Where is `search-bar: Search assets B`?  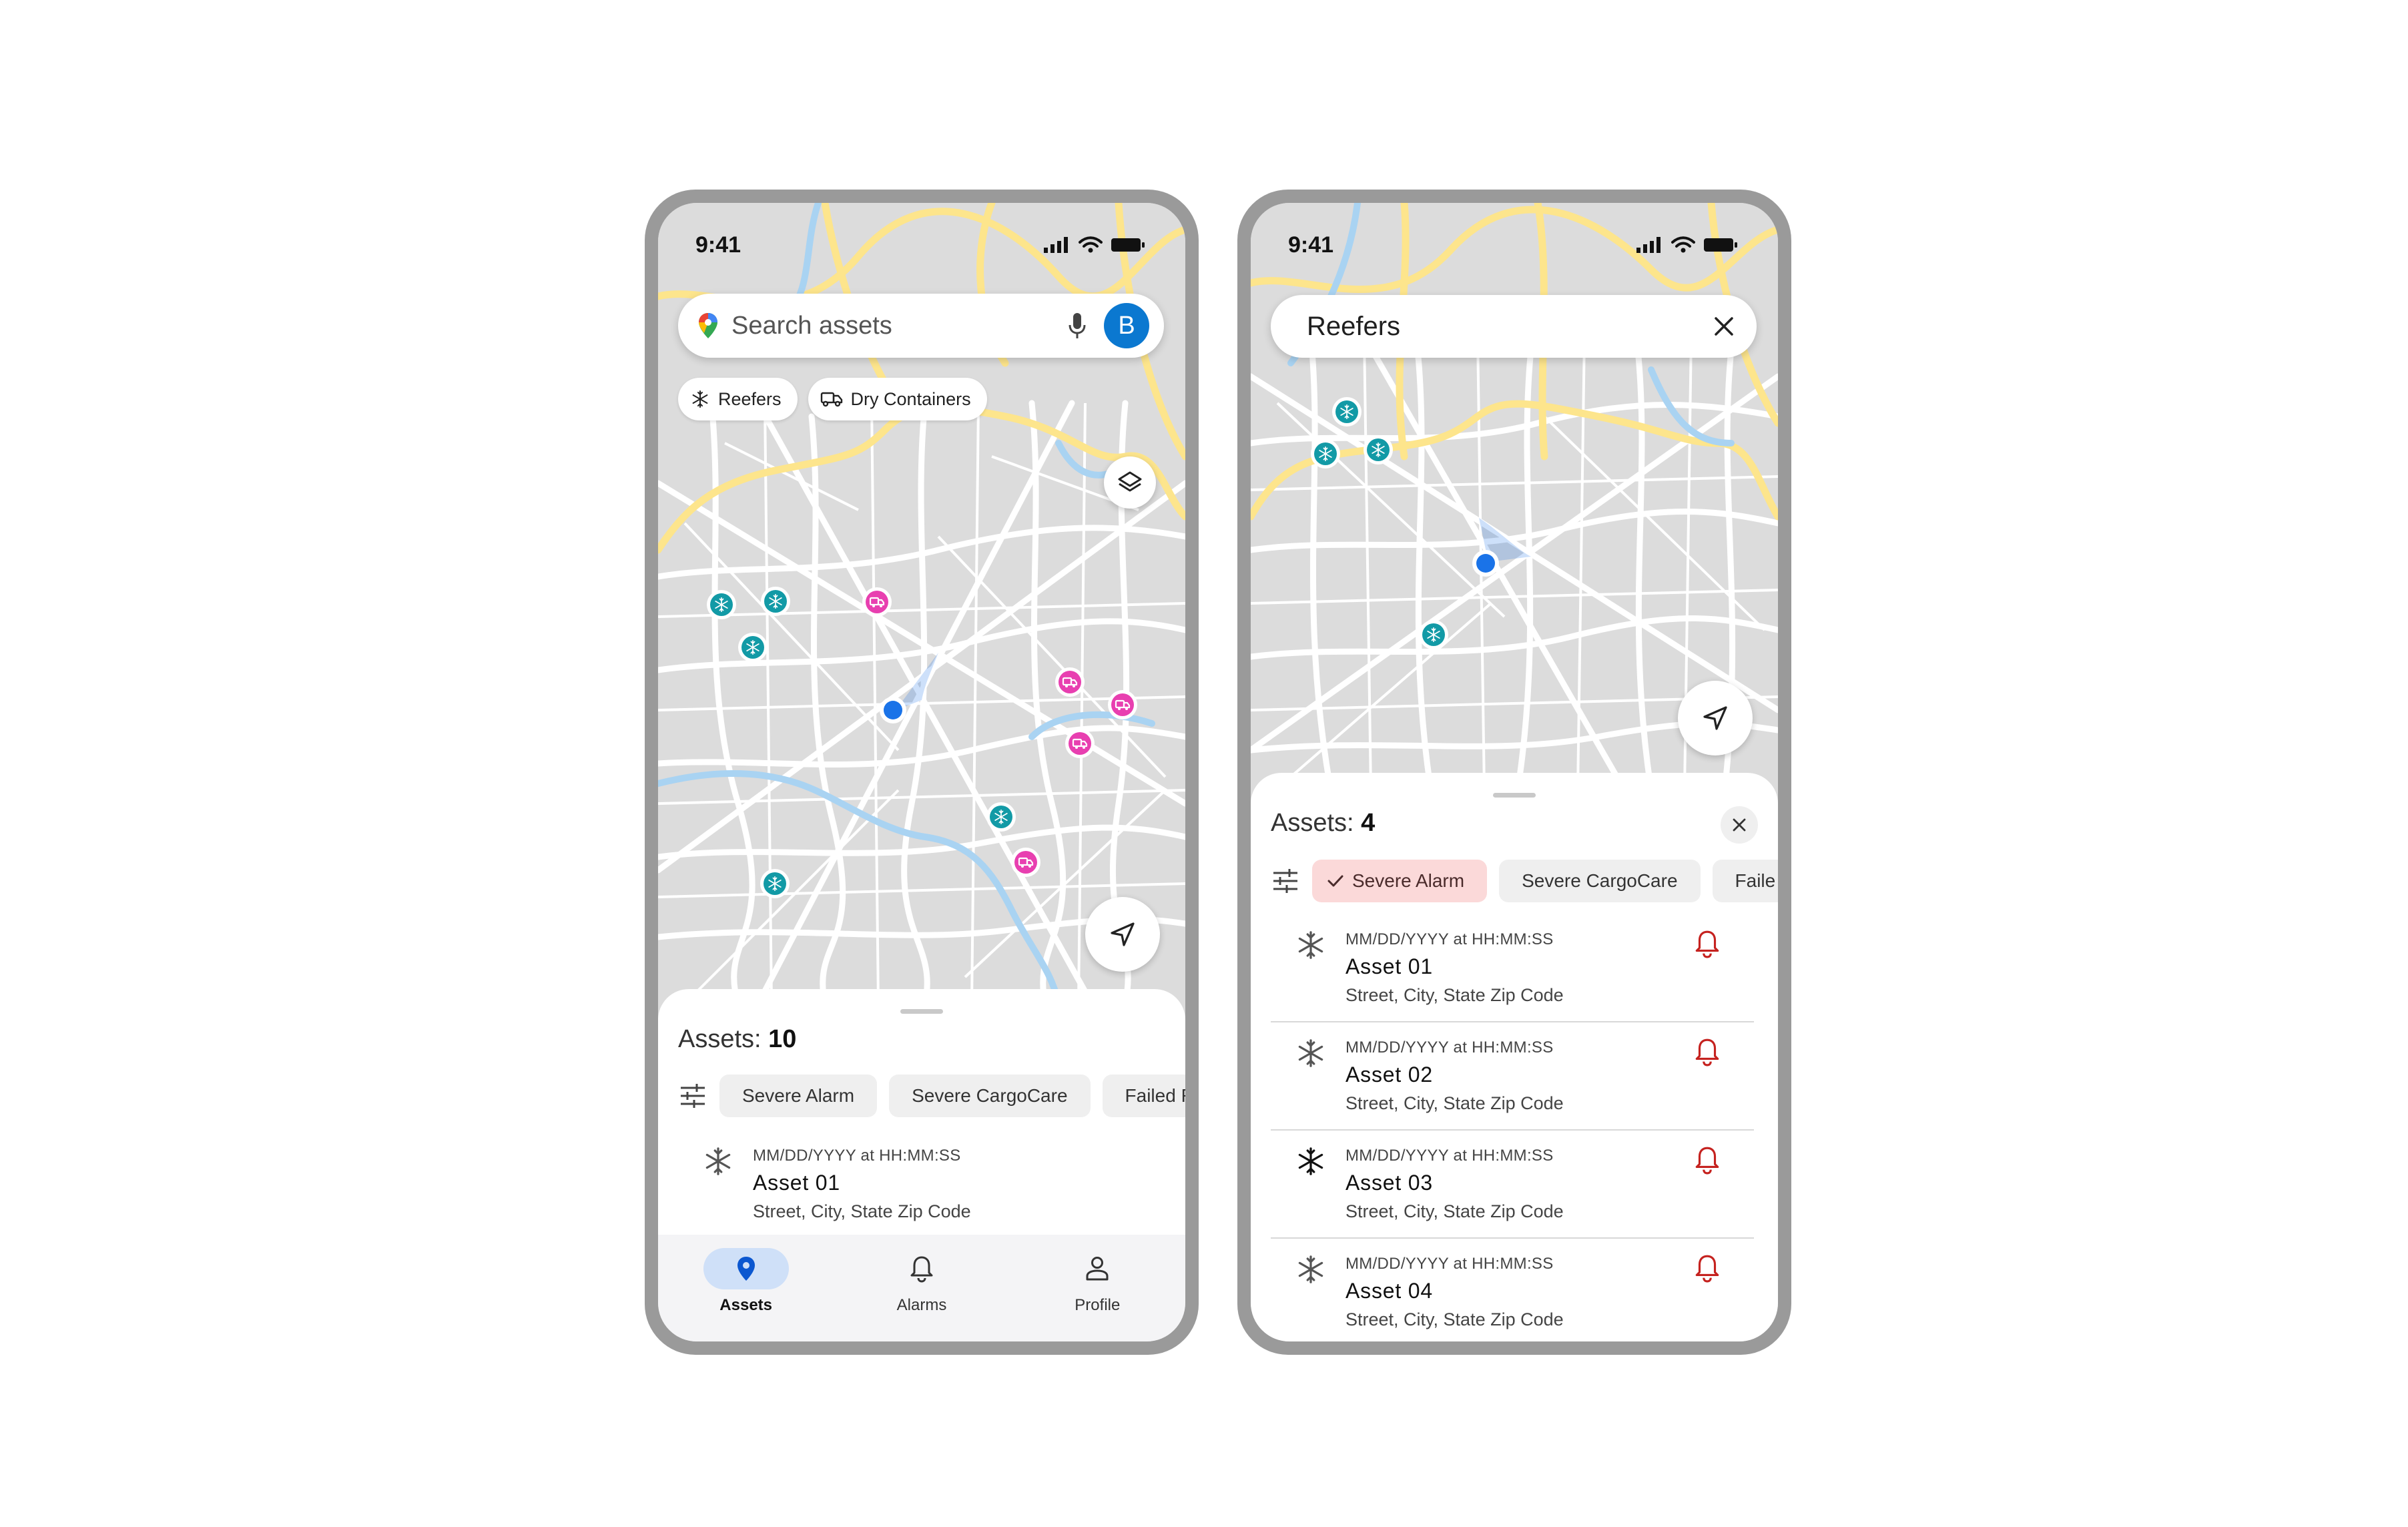
search-bar: Search assets B is located at coordinates (921, 326).